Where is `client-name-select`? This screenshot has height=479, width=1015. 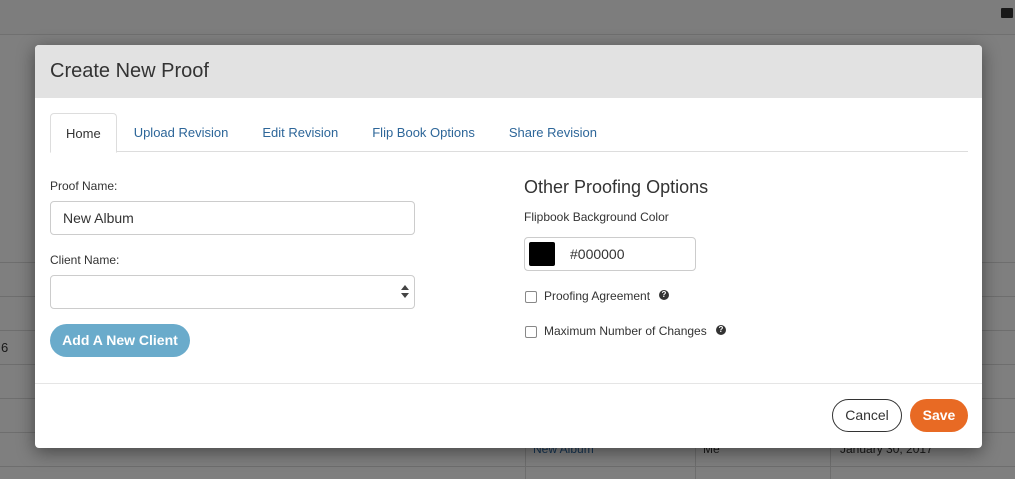
client-name-select is located at coordinates (232, 292).